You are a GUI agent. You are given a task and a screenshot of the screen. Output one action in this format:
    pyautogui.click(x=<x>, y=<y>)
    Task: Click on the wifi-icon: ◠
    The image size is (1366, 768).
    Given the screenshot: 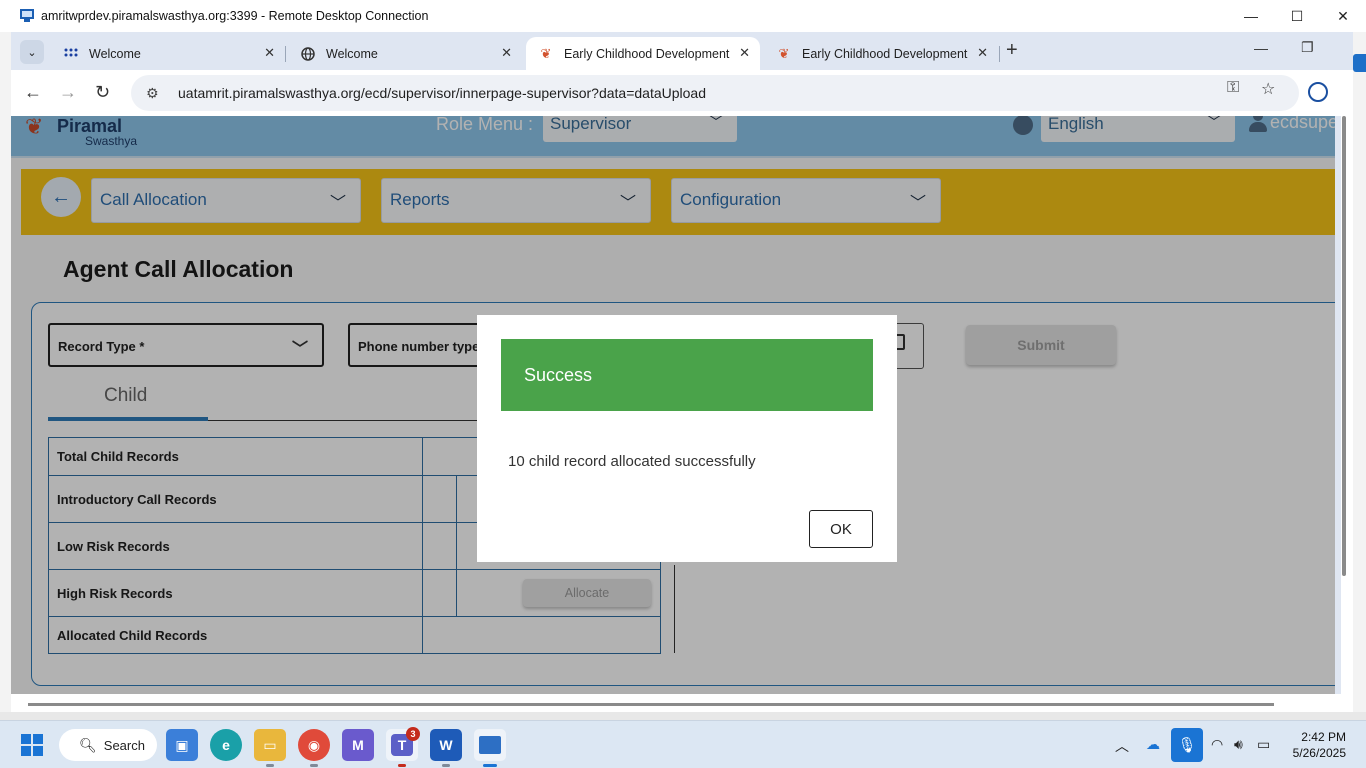 What is the action you would take?
    pyautogui.click(x=1217, y=744)
    